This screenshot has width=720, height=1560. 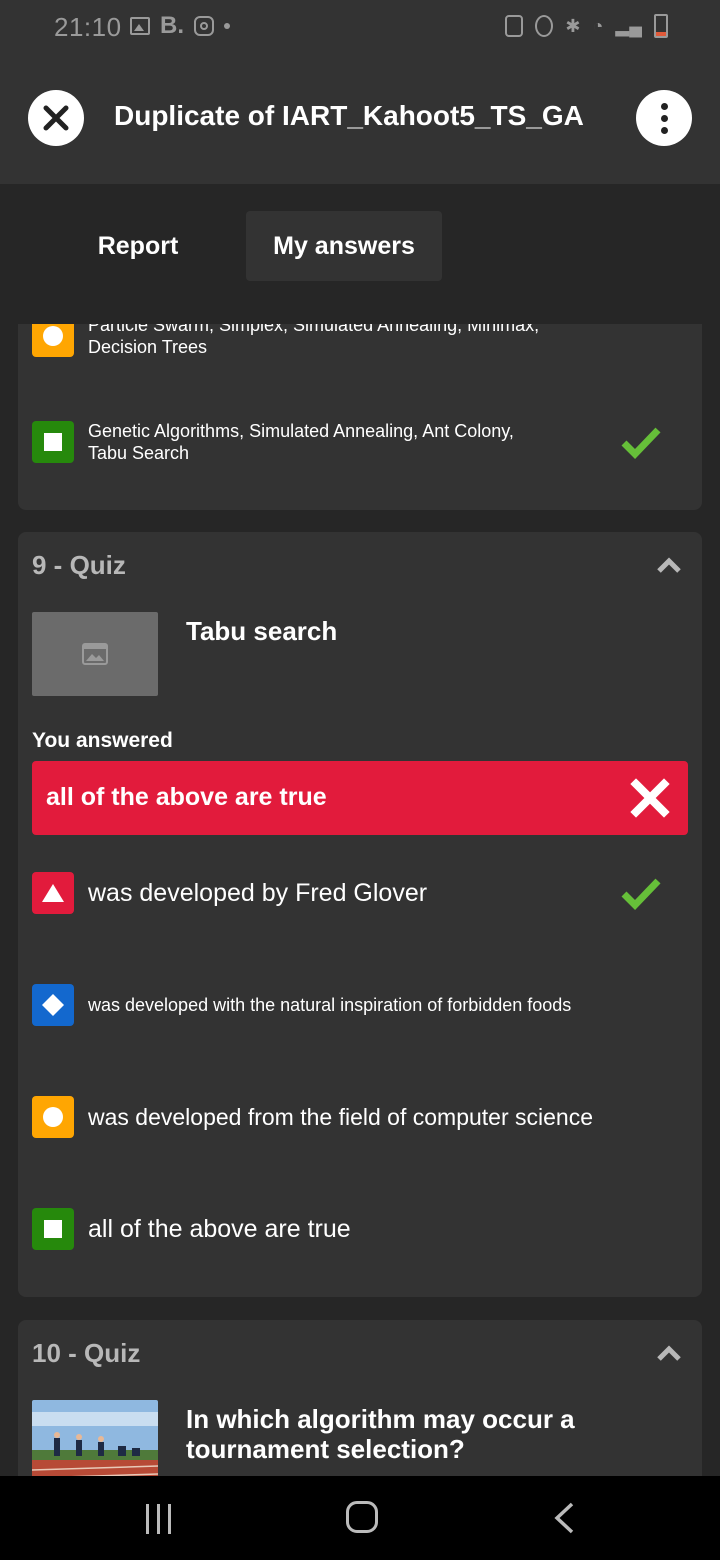 I want to click on question-text-line: In which algorithm may occur a, so click(x=380, y=1419).